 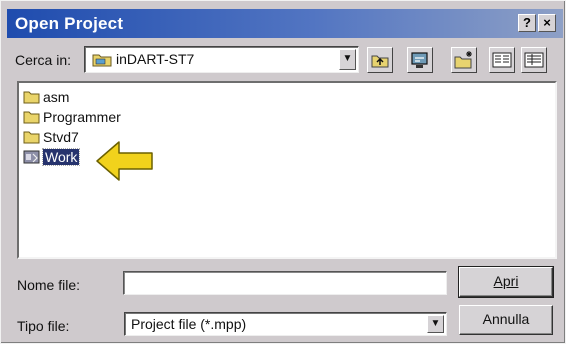 I want to click on filetype-label: Tipo file:, so click(x=43, y=326).